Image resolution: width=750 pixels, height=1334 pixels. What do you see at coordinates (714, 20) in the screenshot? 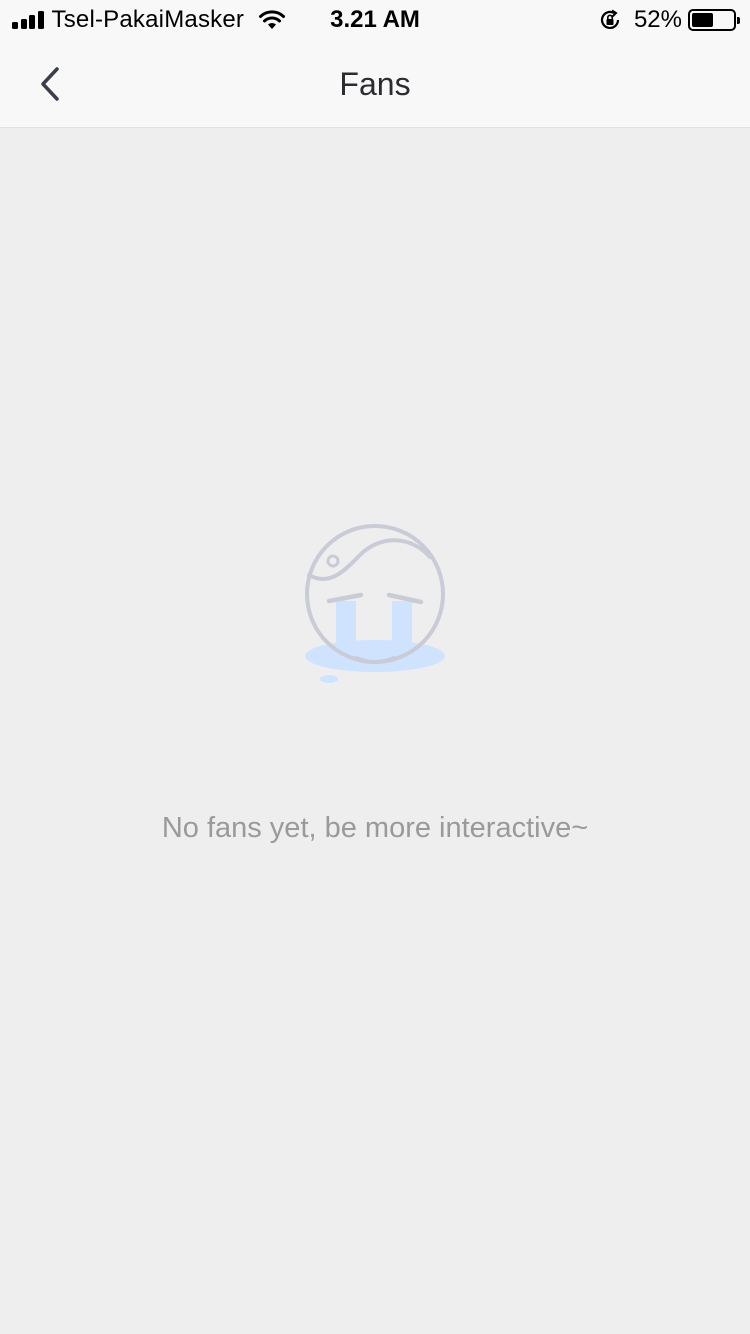
I see `battery-icon` at bounding box center [714, 20].